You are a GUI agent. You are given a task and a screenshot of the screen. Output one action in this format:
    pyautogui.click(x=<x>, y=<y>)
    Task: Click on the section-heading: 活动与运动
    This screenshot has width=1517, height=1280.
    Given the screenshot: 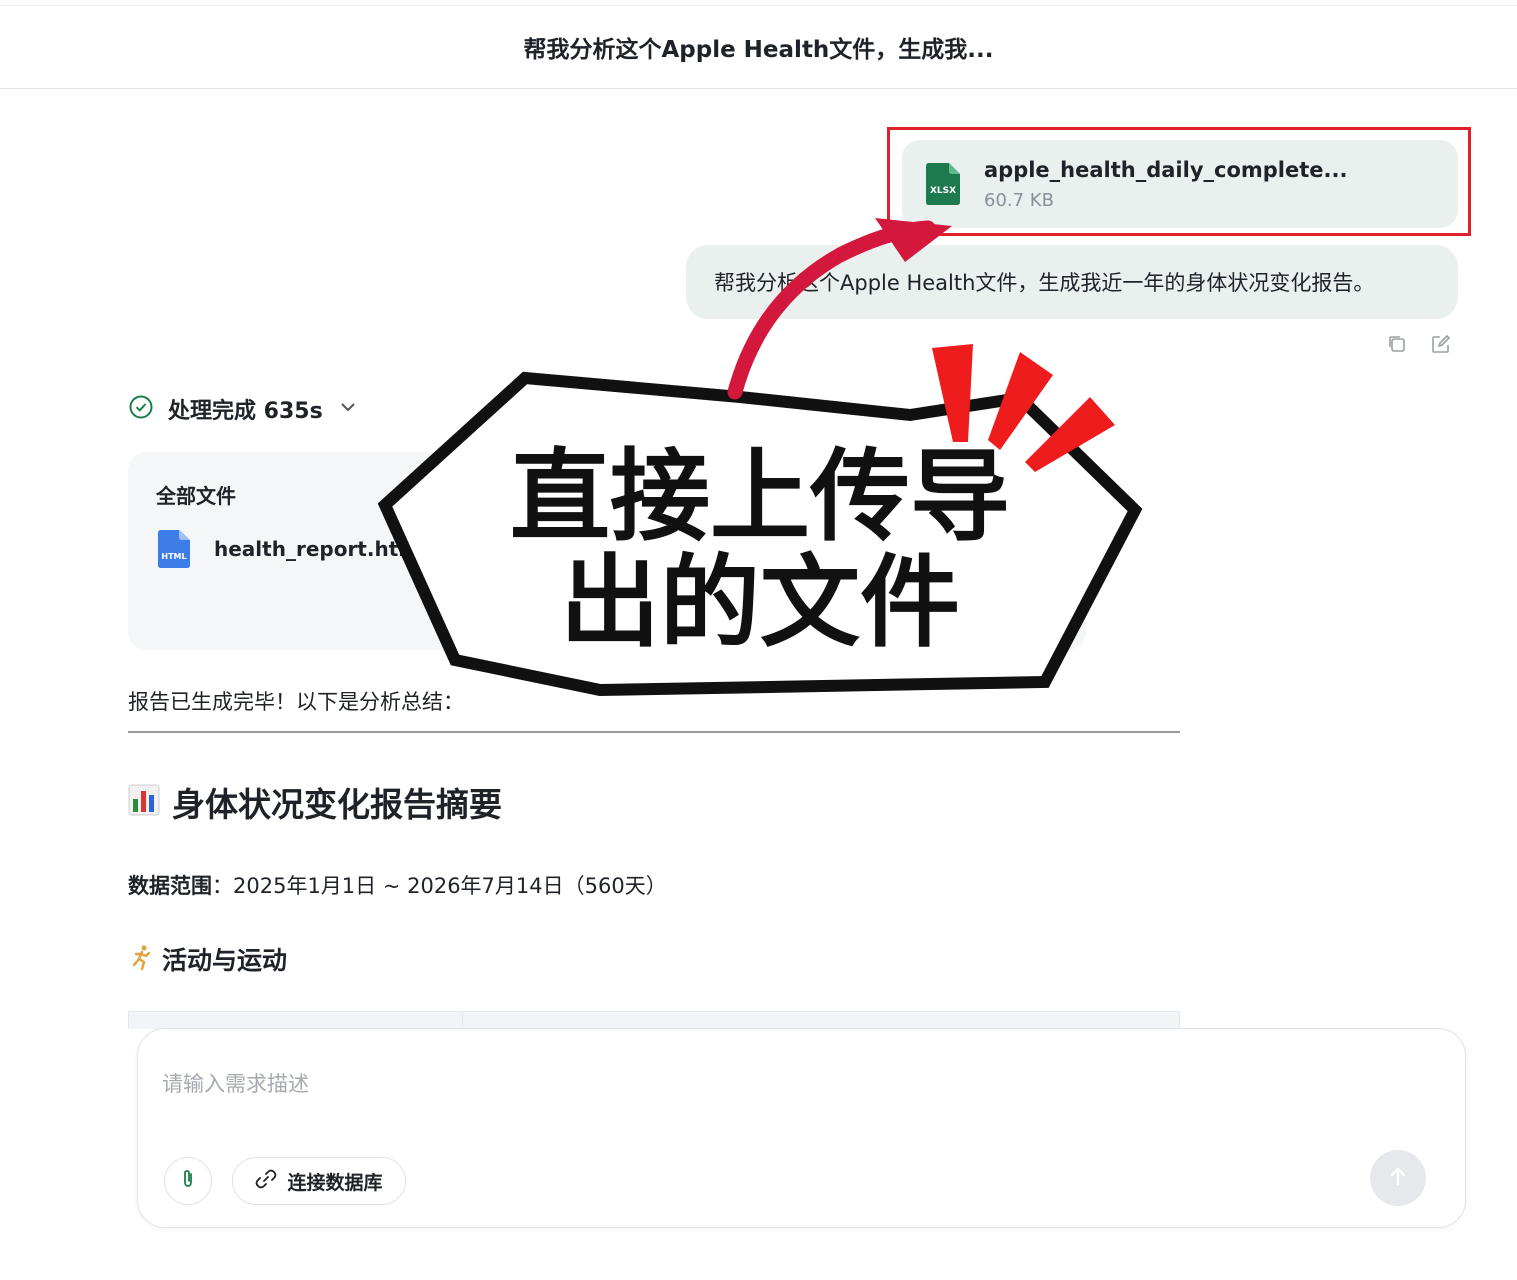 What is the action you would take?
    pyautogui.click(x=207, y=959)
    